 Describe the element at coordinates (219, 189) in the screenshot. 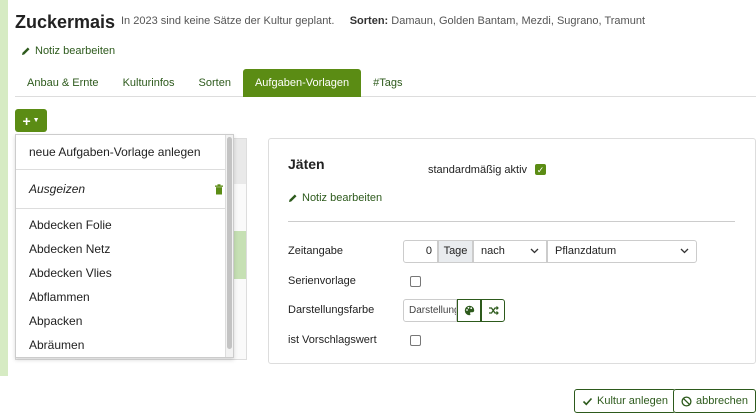

I see `trash-icon` at that location.